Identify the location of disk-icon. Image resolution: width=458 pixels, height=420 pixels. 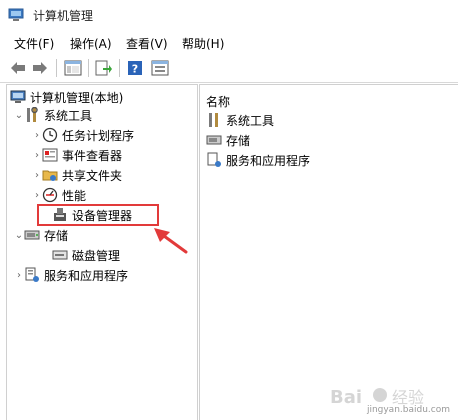
(60, 255).